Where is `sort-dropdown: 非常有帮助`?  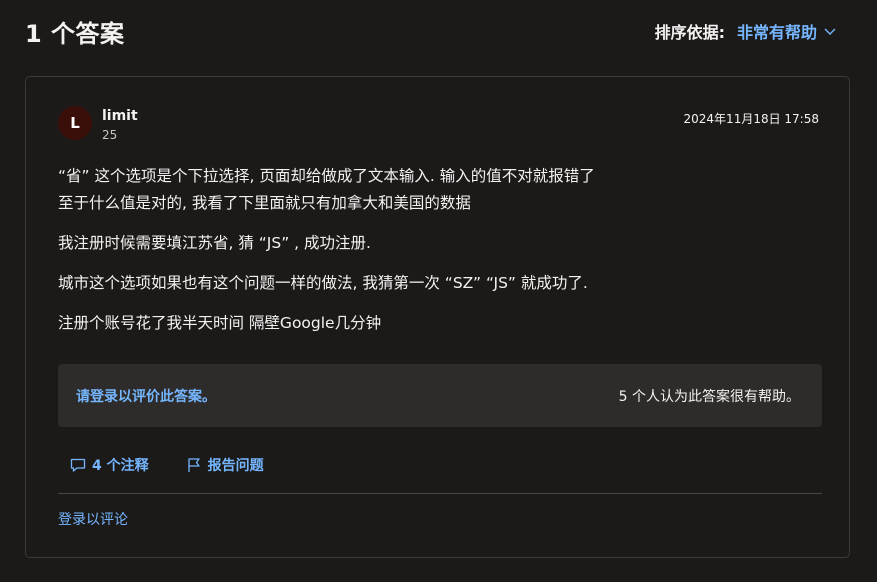
sort-dropdown: 非常有帮助 is located at coordinates (787, 31).